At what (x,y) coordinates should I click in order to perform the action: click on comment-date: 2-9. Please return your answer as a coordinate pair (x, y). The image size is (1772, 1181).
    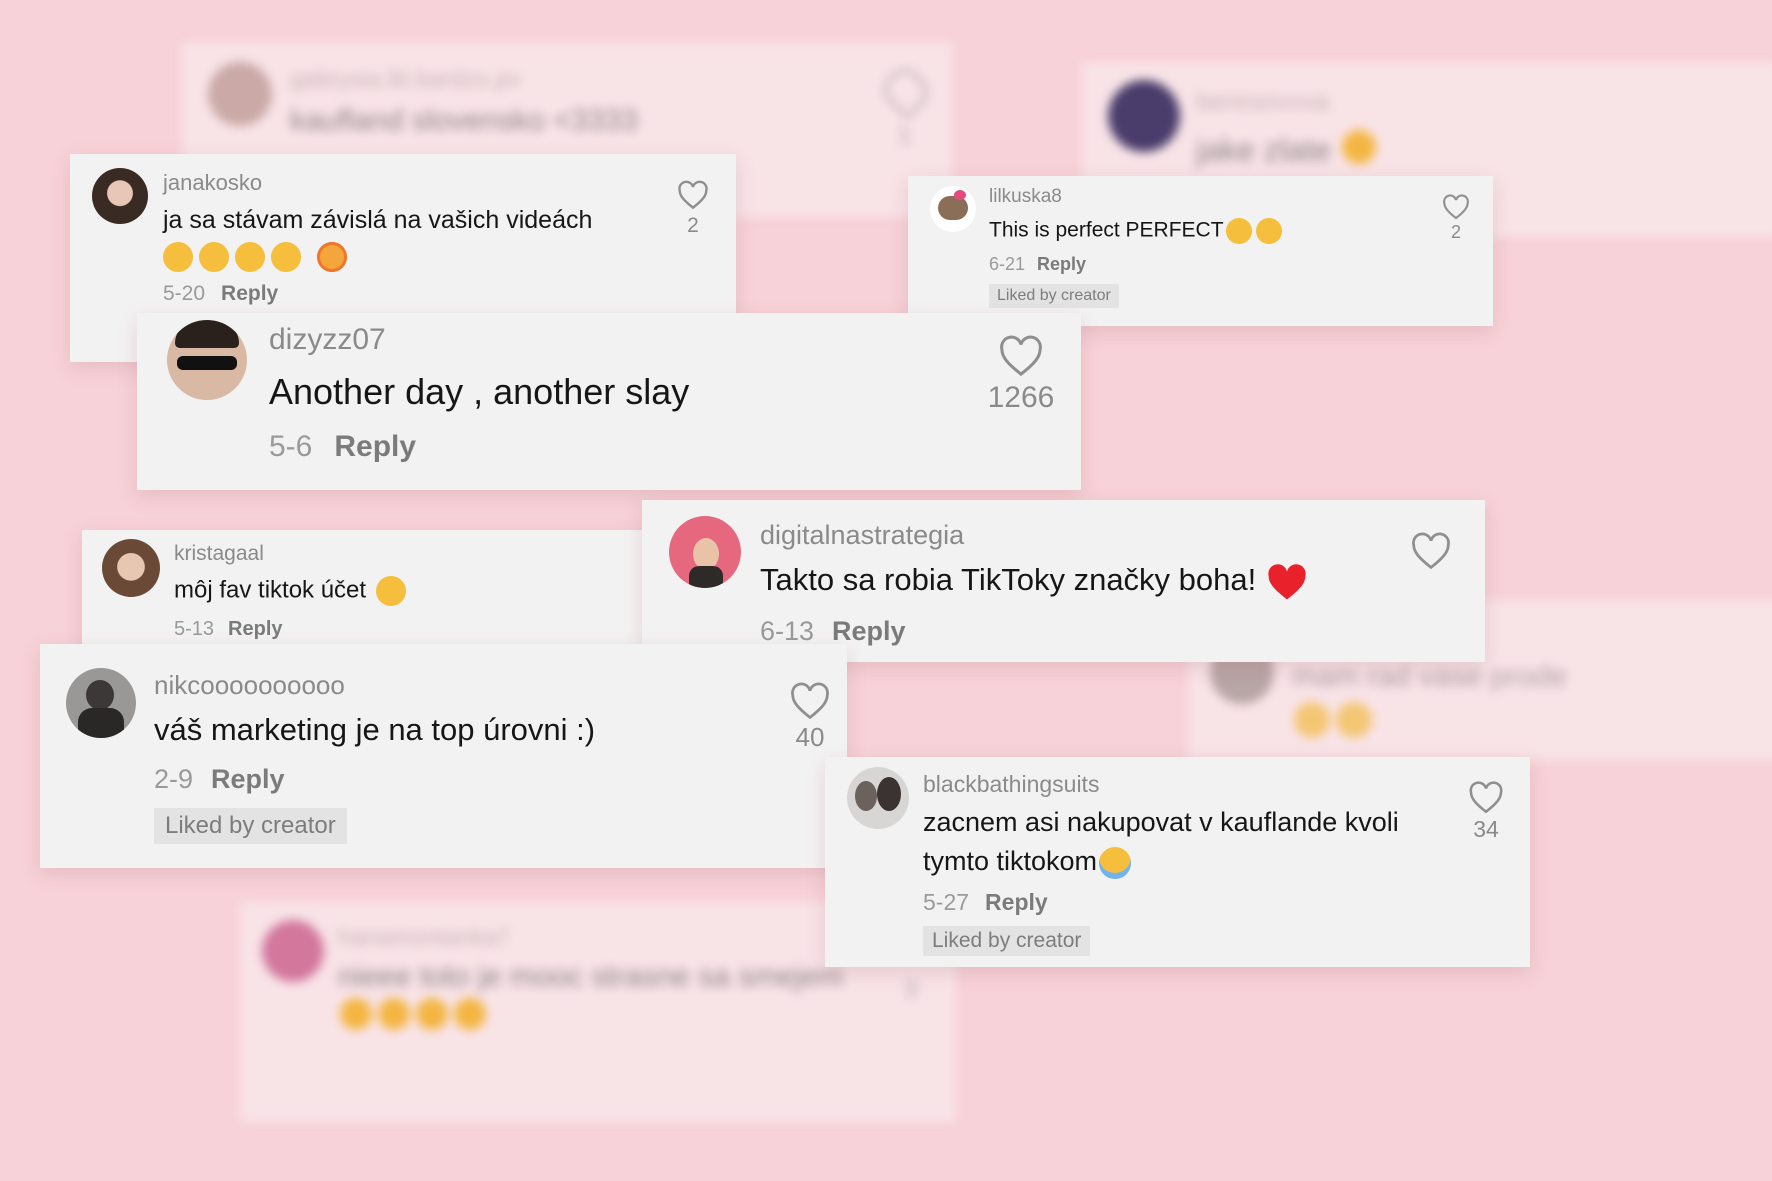
    Looking at the image, I should click on (174, 779).